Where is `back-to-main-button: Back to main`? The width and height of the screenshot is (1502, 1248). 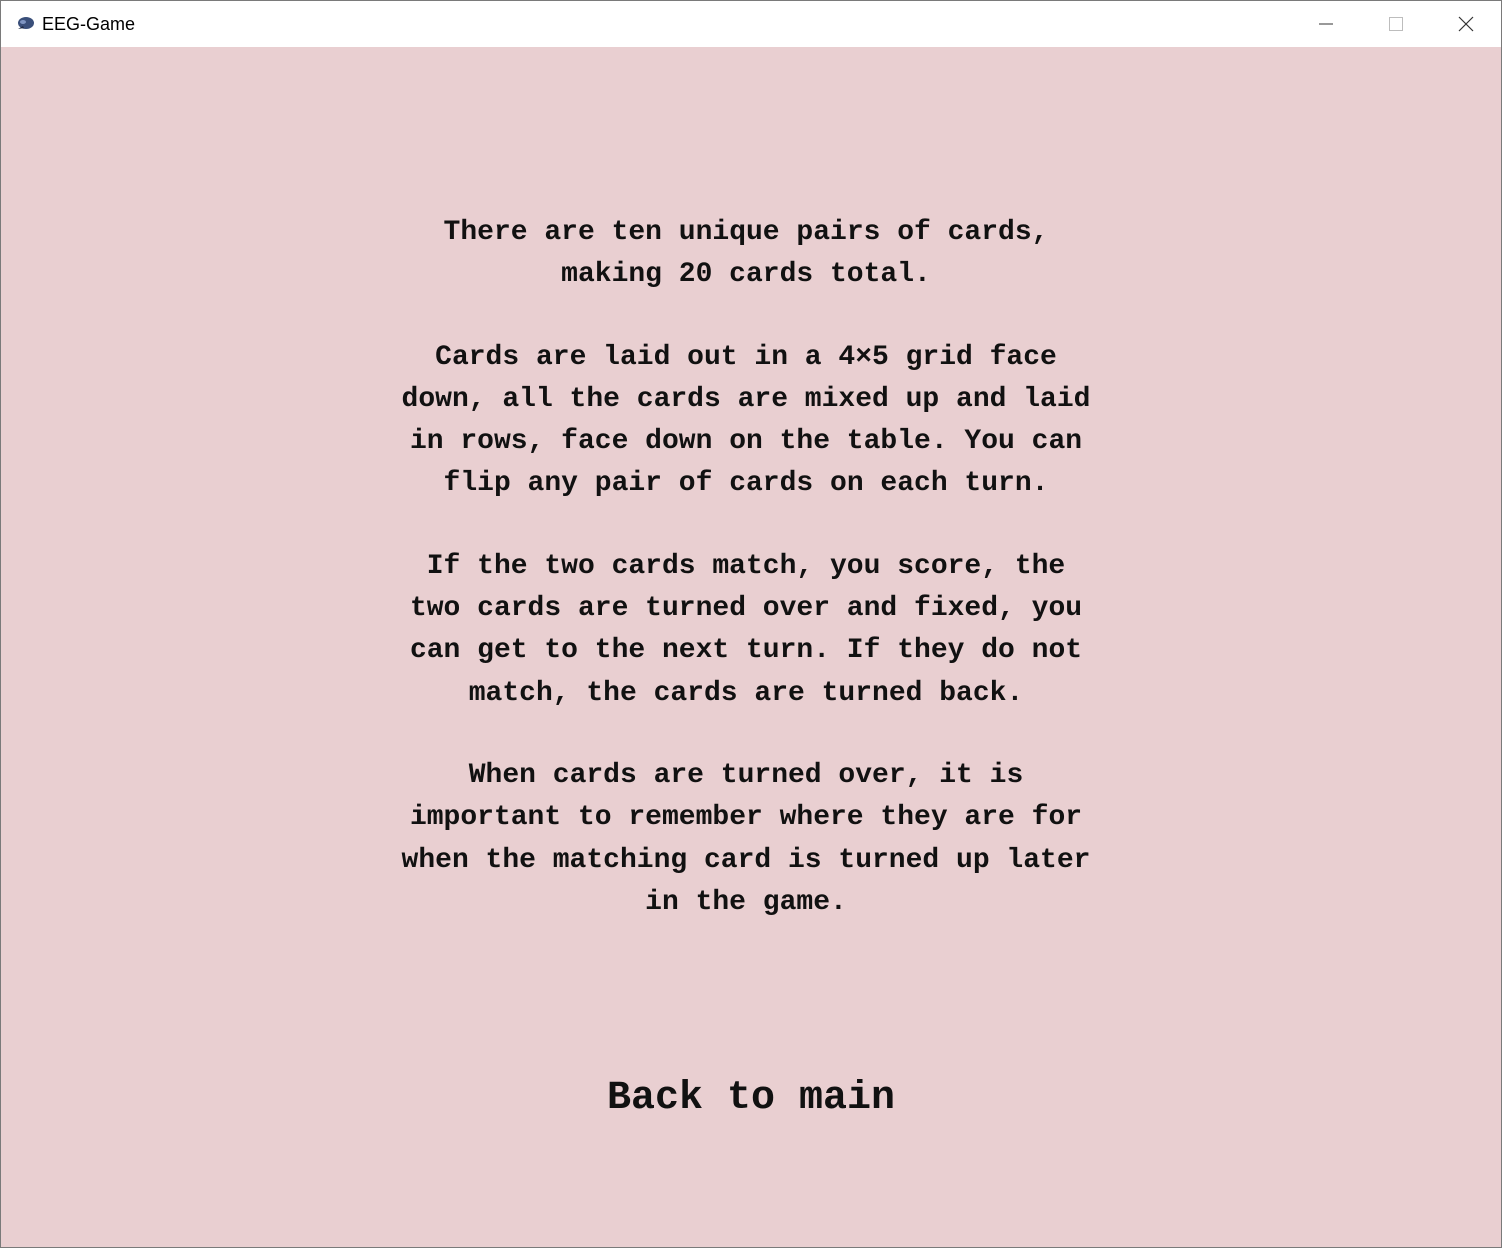
back-to-main-button: Back to main is located at coordinates (751, 1099).